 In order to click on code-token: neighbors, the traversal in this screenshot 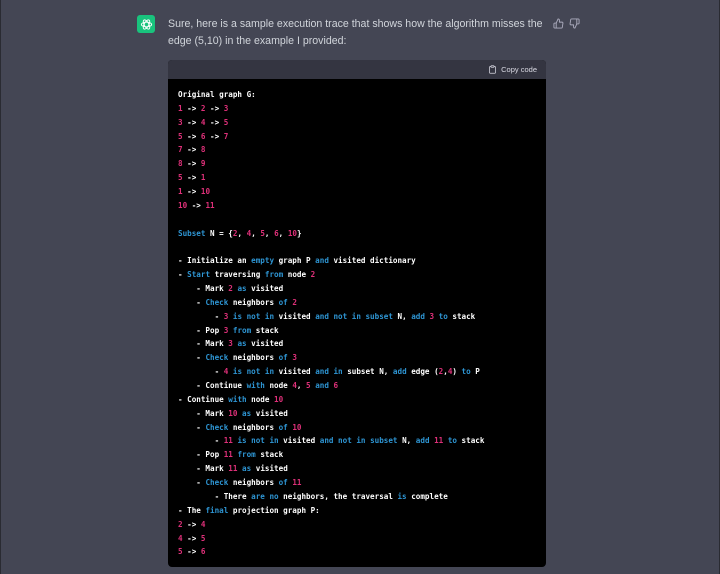, I will do `click(338, 496)`.